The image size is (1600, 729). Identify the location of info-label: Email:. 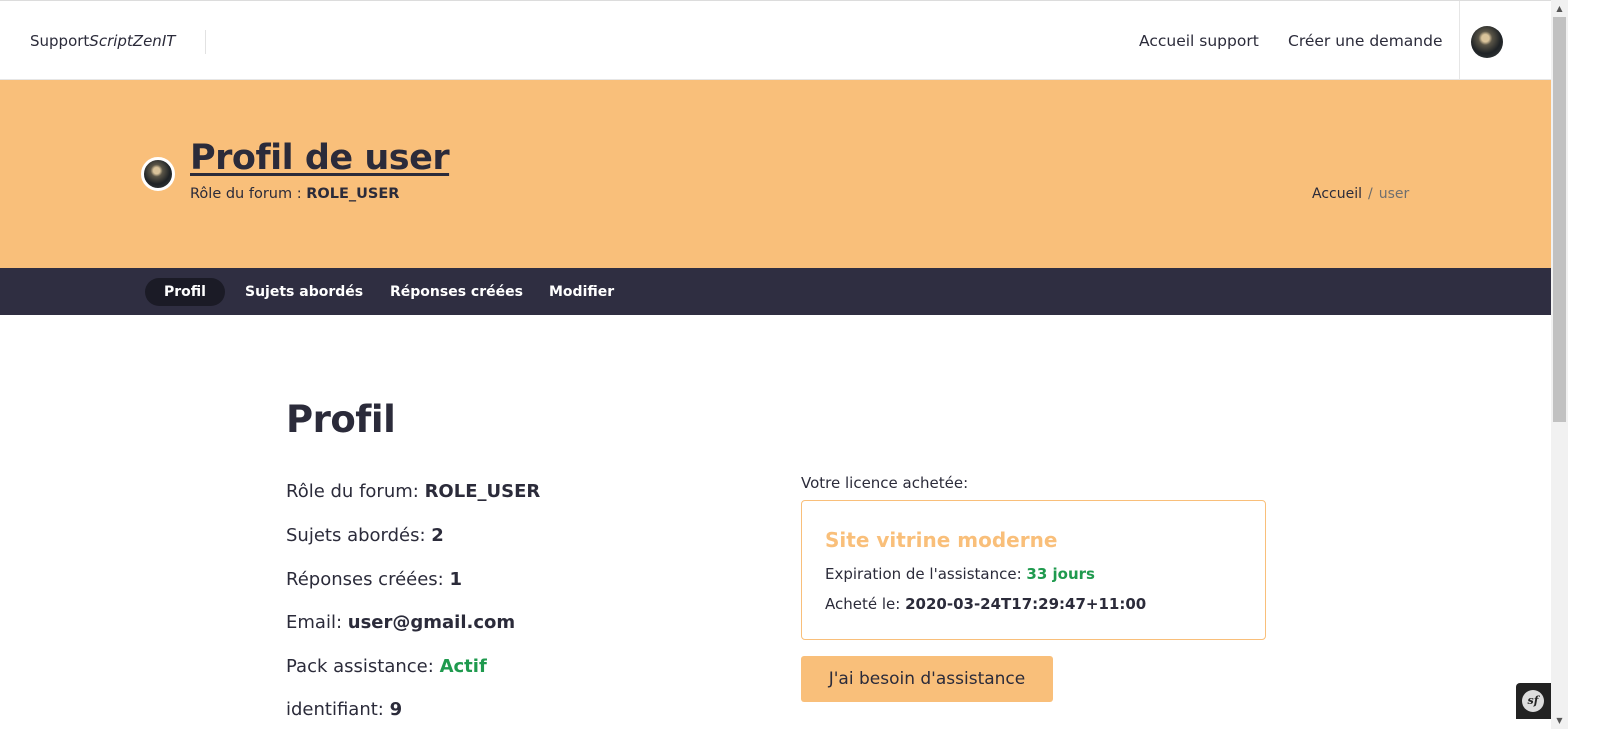
(314, 622).